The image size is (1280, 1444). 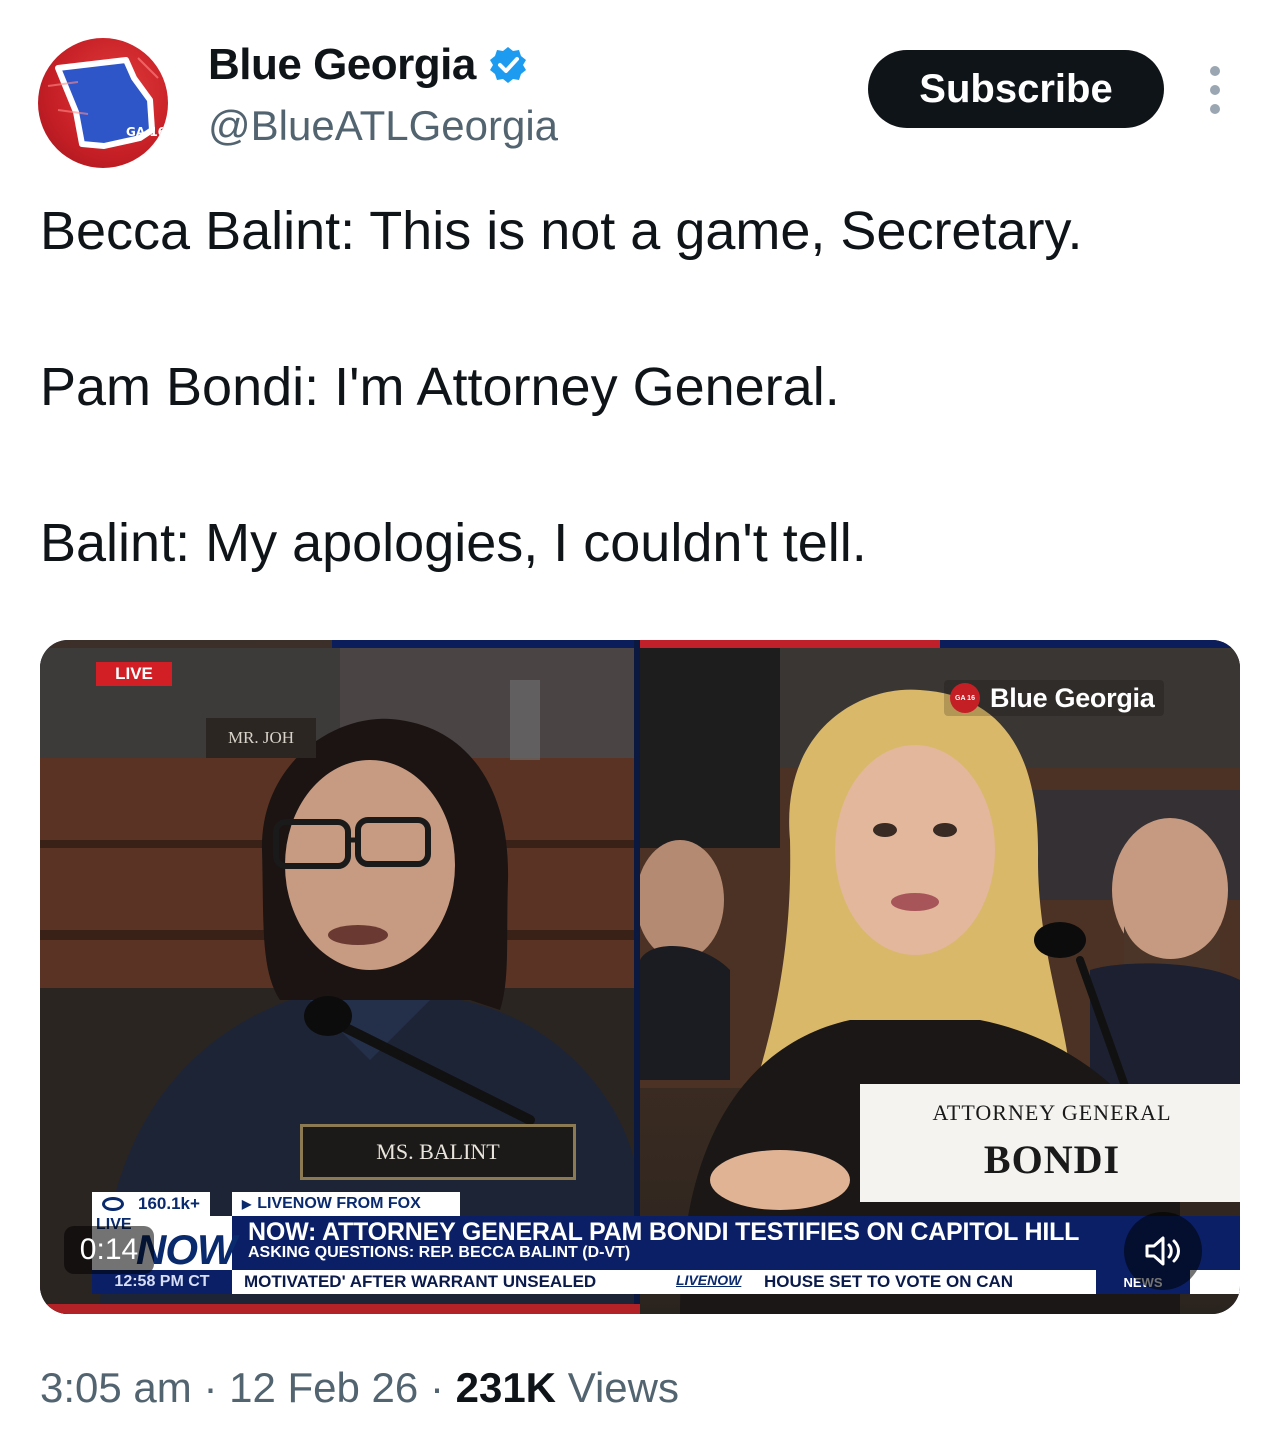 What do you see at coordinates (323, 1387) in the screenshot?
I see `tweet-date: 12 Feb 26` at bounding box center [323, 1387].